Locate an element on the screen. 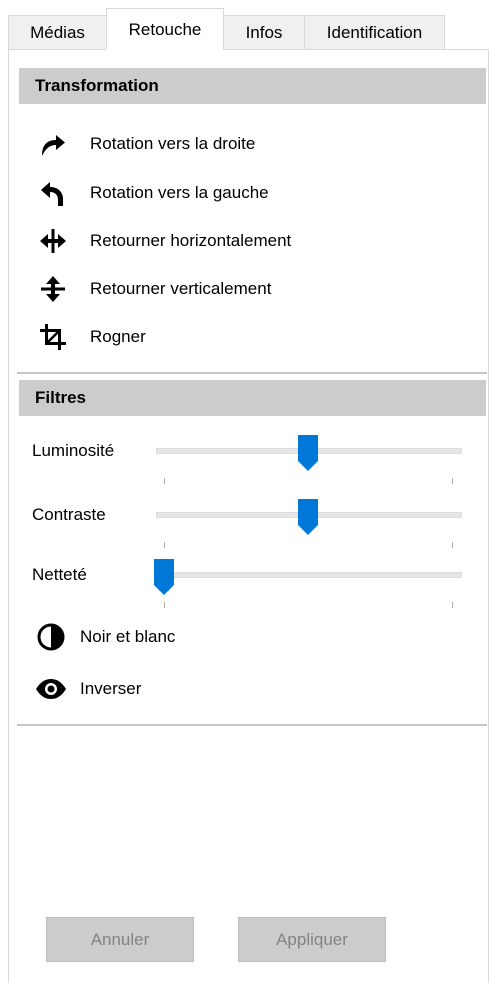 Image resolution: width=489 pixels, height=983 pixels. contrast-icon is located at coordinates (51, 637).